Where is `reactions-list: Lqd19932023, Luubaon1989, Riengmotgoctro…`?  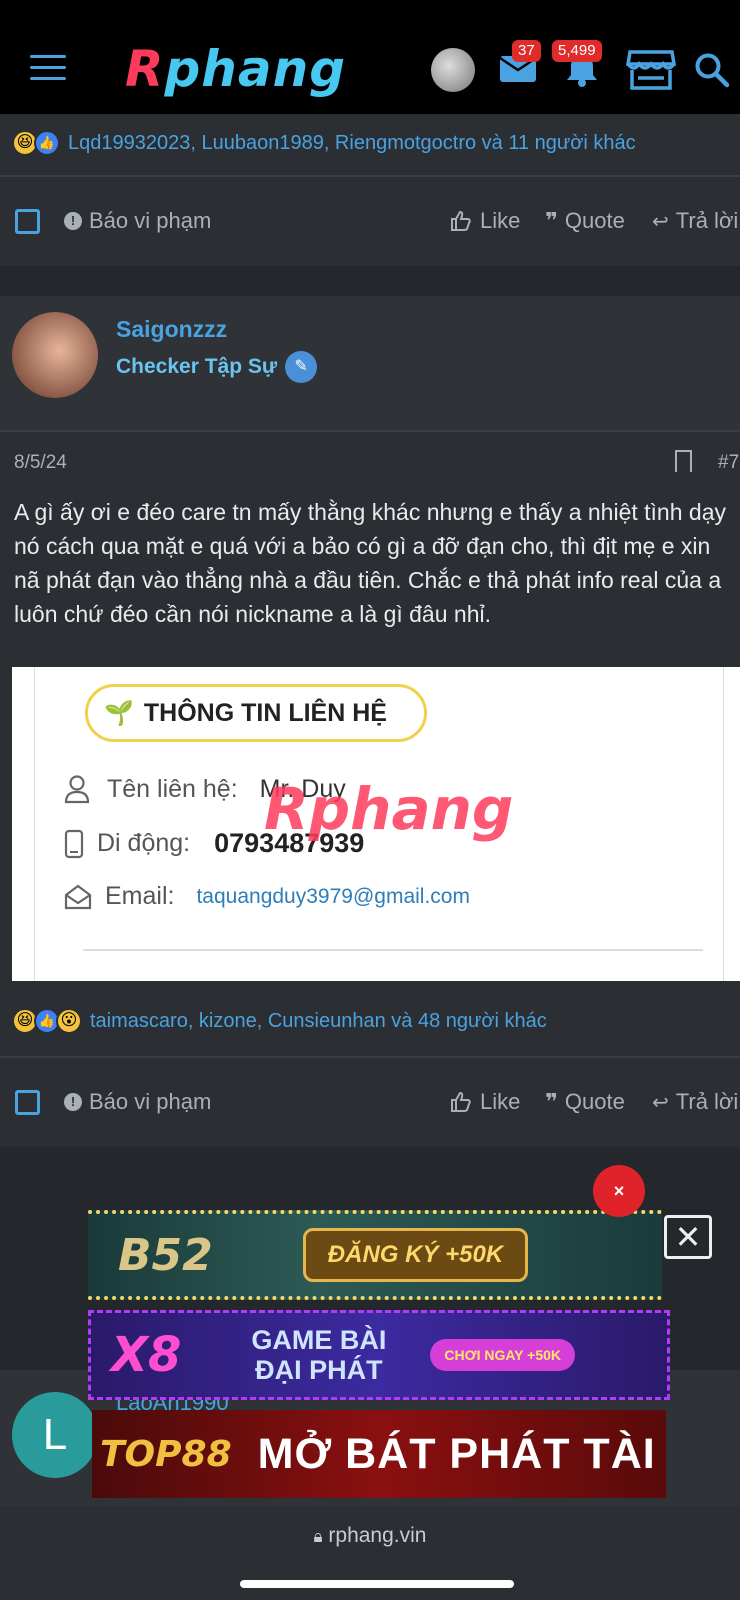
reactions-list: Lqd19932023, Luubaon1989, Riengmotgoctro… is located at coordinates (352, 143).